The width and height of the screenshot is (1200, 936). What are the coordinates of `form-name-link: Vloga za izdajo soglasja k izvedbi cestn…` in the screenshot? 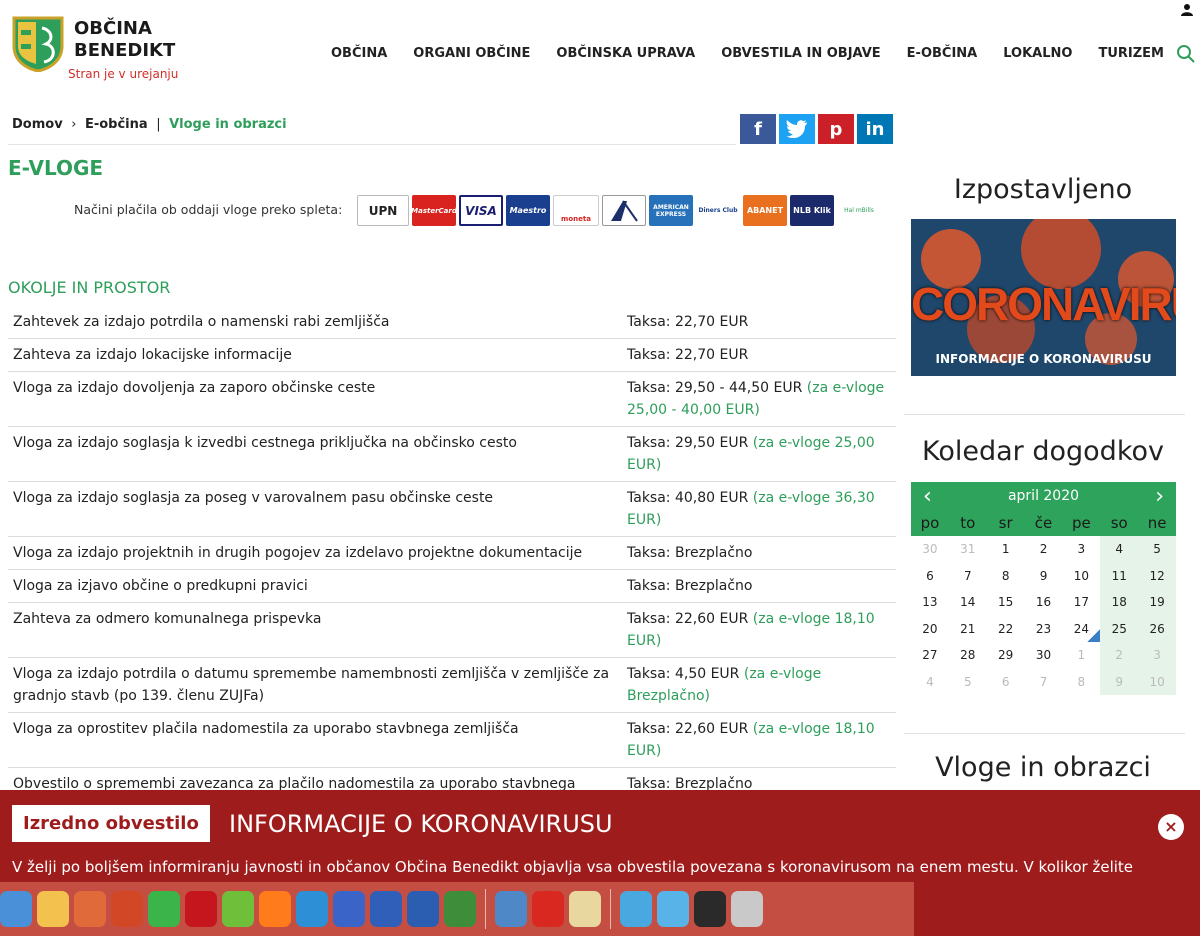 It's located at (315, 454).